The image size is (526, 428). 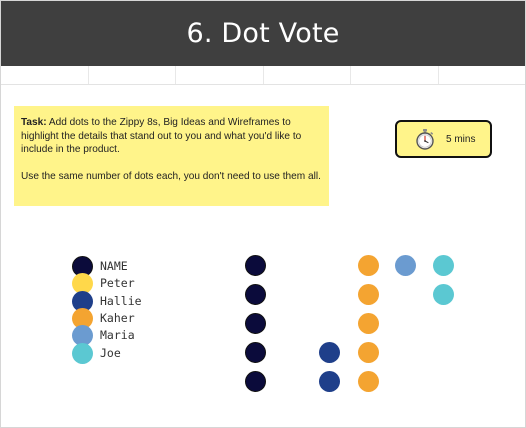 What do you see at coordinates (117, 318) in the screenshot?
I see `legend-name: Kaher` at bounding box center [117, 318].